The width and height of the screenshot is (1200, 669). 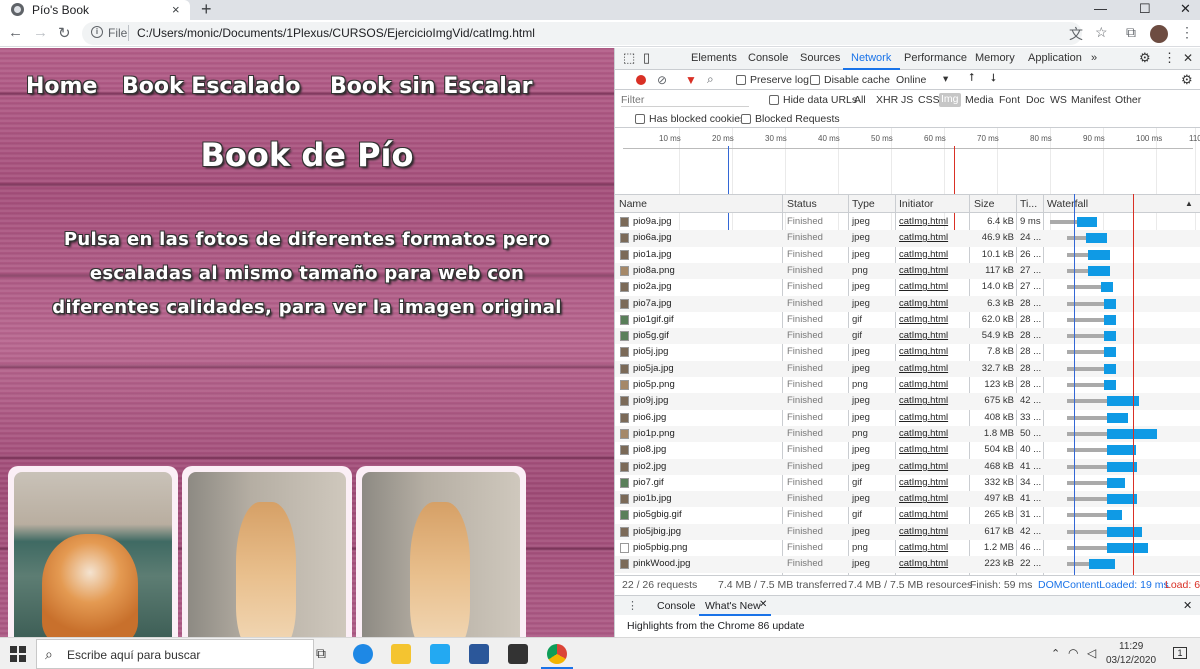 What do you see at coordinates (652, 237) in the screenshot?
I see `request-name: pio6a.jpg` at bounding box center [652, 237].